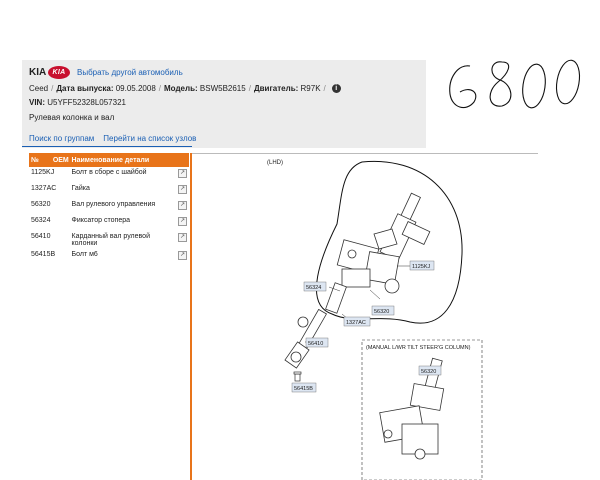 Image resolution: width=600 pixels, height=480 pixels. I want to click on table-row: 56410 Карданный вал рулевой колонки ↗, so click(109, 240).